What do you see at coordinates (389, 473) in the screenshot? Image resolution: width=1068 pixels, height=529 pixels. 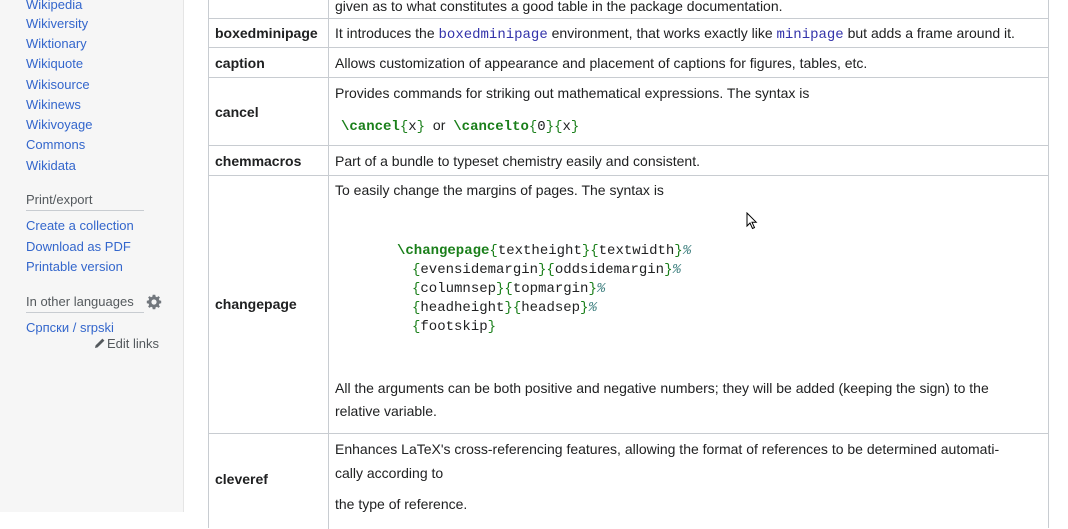 I see `row-description-line2: cally according to` at bounding box center [389, 473].